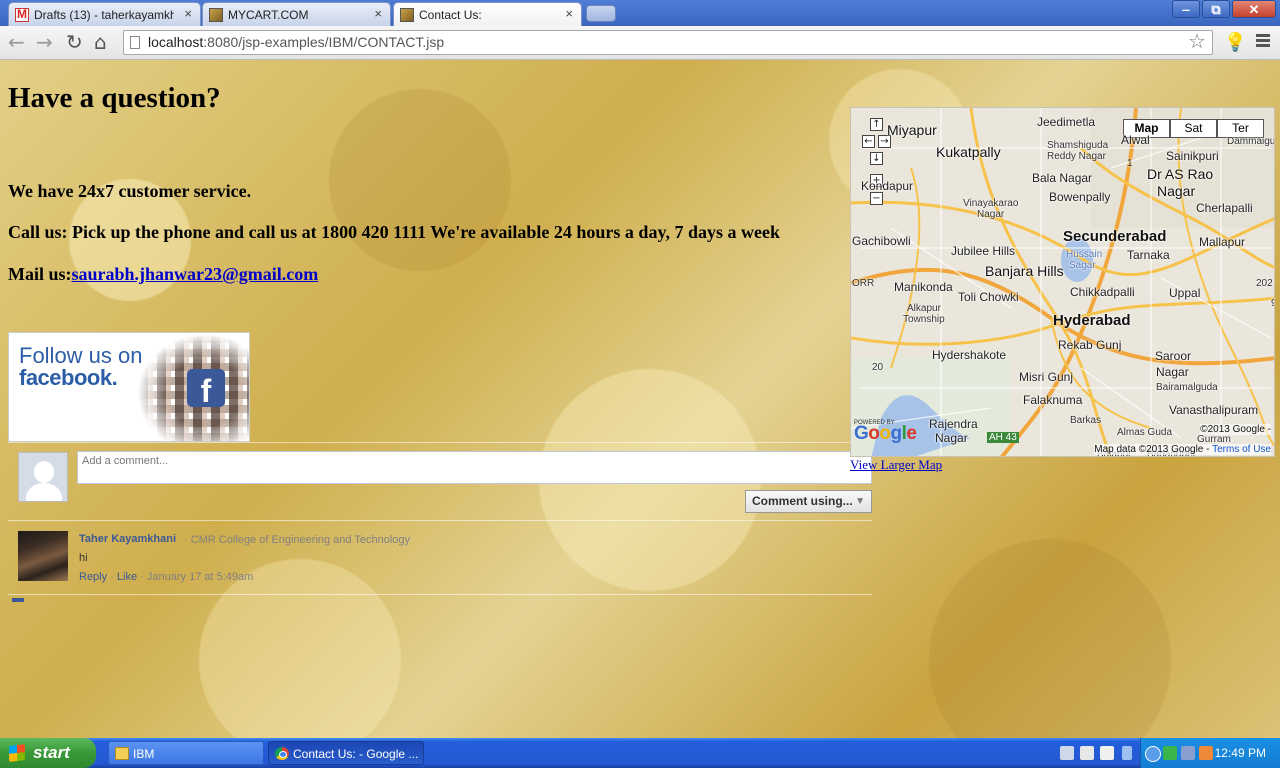 The height and width of the screenshot is (768, 1280). I want to click on tray-tool-icon, so click(1067, 753).